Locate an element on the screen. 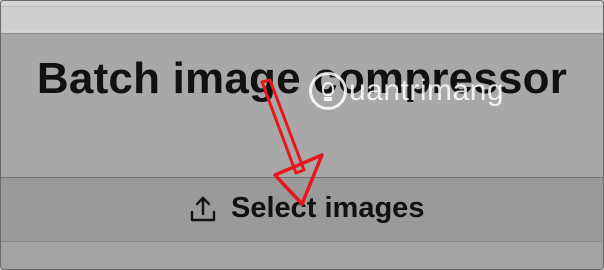  watermark-text: uantrimang is located at coordinates (427, 90).